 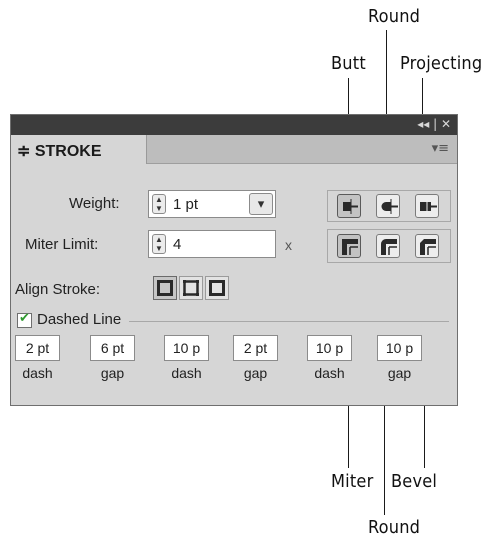 I want to click on align-outside-button, so click(x=217, y=288).